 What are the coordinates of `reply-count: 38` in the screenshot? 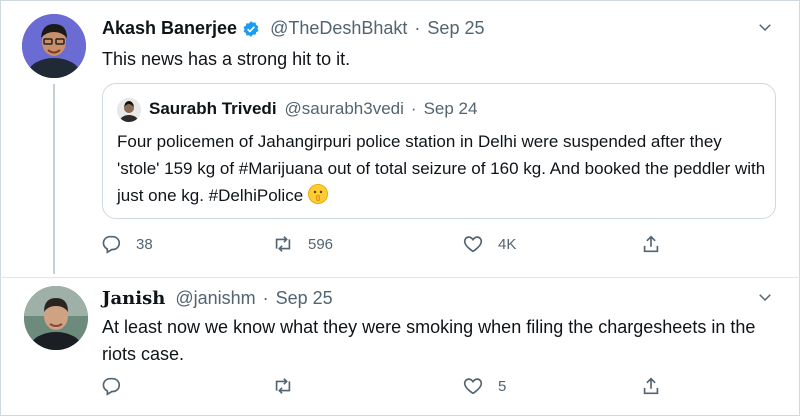 It's located at (144, 244).